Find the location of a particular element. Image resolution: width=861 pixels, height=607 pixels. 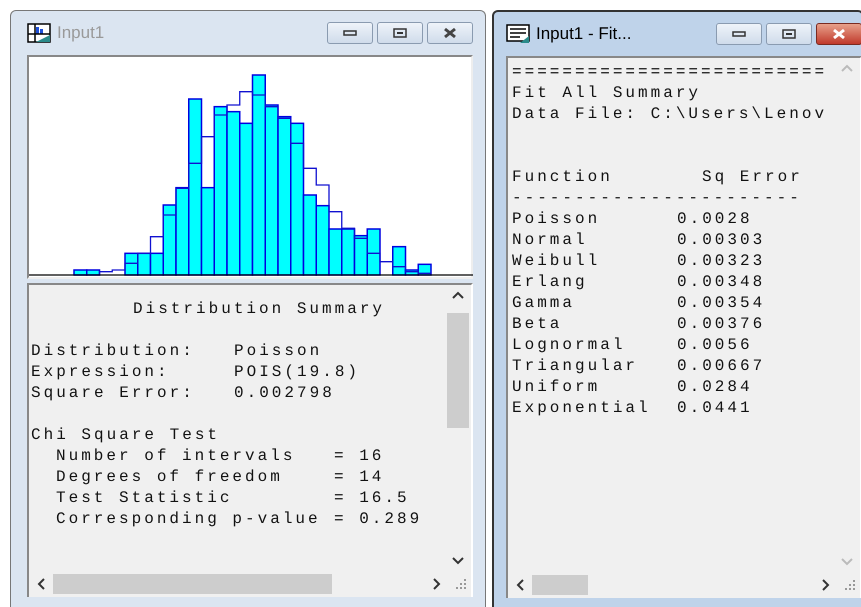

error-value: 0.00323 is located at coordinates (721, 261).